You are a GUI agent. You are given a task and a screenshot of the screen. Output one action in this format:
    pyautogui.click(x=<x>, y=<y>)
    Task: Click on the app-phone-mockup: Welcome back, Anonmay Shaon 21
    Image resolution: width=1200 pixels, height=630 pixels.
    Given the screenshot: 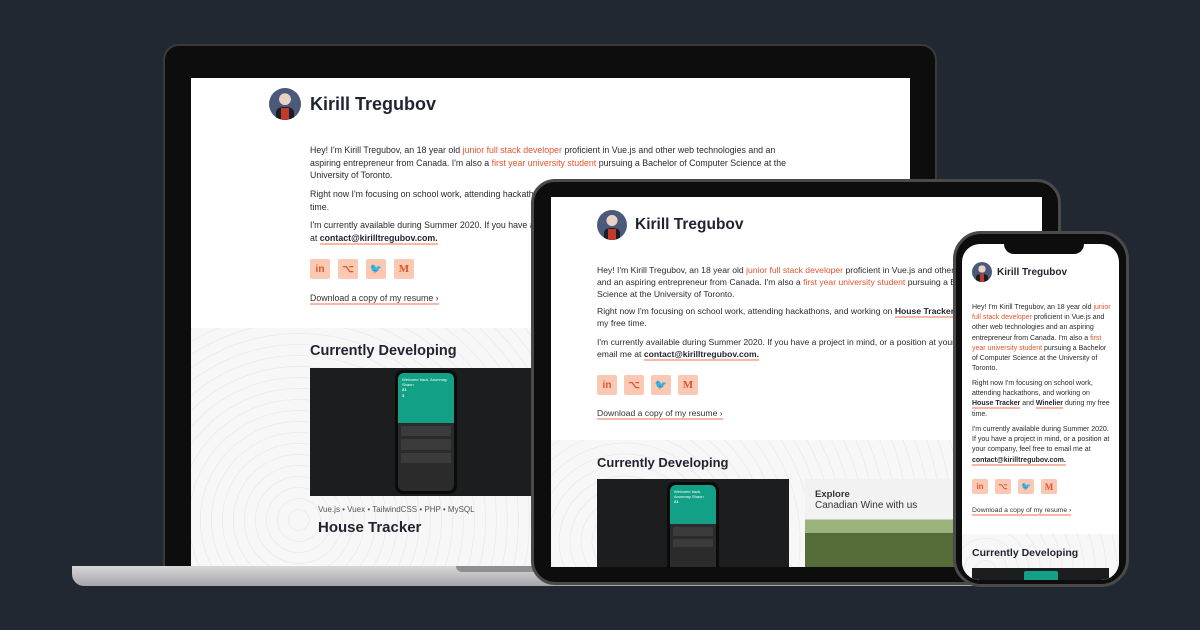 What is the action you would take?
    pyautogui.click(x=693, y=524)
    